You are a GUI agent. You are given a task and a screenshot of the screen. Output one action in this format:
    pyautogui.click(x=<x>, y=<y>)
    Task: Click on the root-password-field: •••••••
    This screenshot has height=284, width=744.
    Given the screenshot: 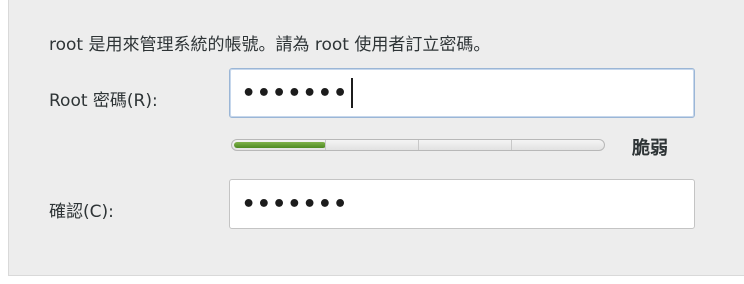 What is the action you would take?
    pyautogui.click(x=462, y=93)
    